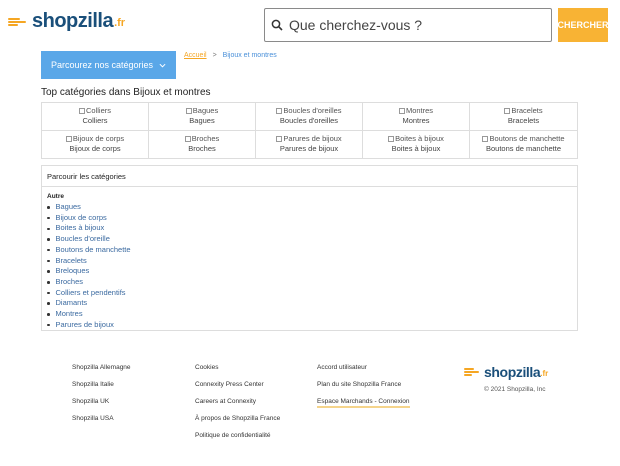 This screenshot has height=466, width=620. I want to click on footer-link: Plan du site Shopzilla France, so click(363, 389).